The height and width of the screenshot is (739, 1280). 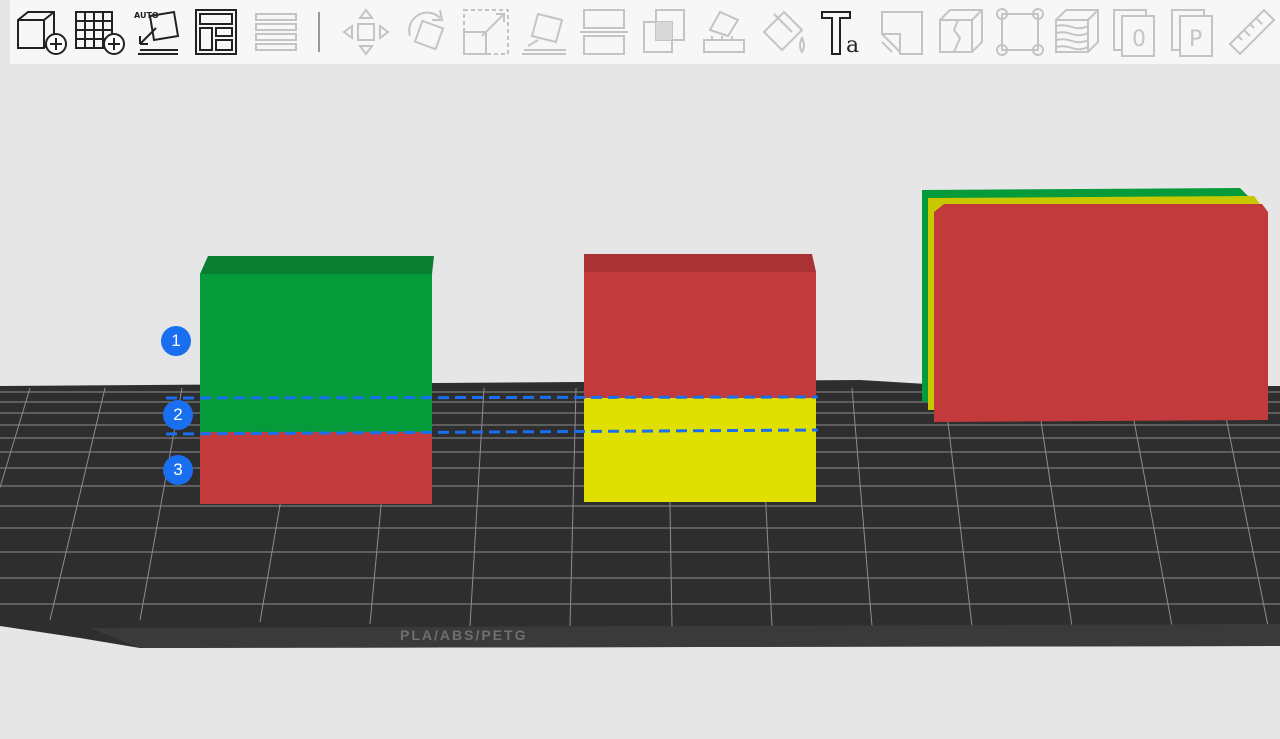 I want to click on lay-on-face-button, so click(x=544, y=32).